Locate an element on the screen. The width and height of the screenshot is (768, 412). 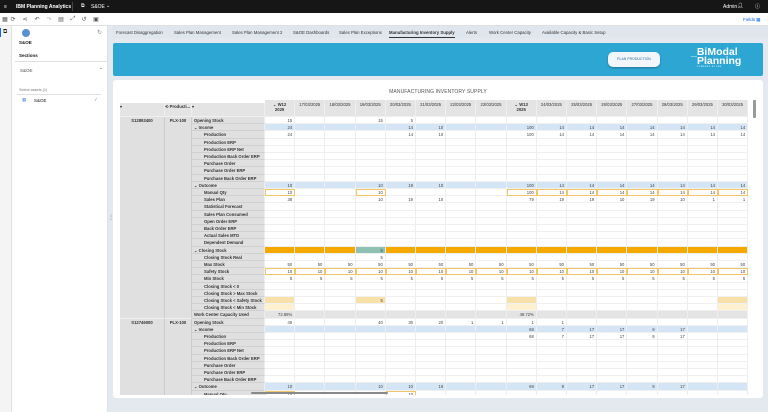
tab-alerts: Alerts is located at coordinates (471, 32).